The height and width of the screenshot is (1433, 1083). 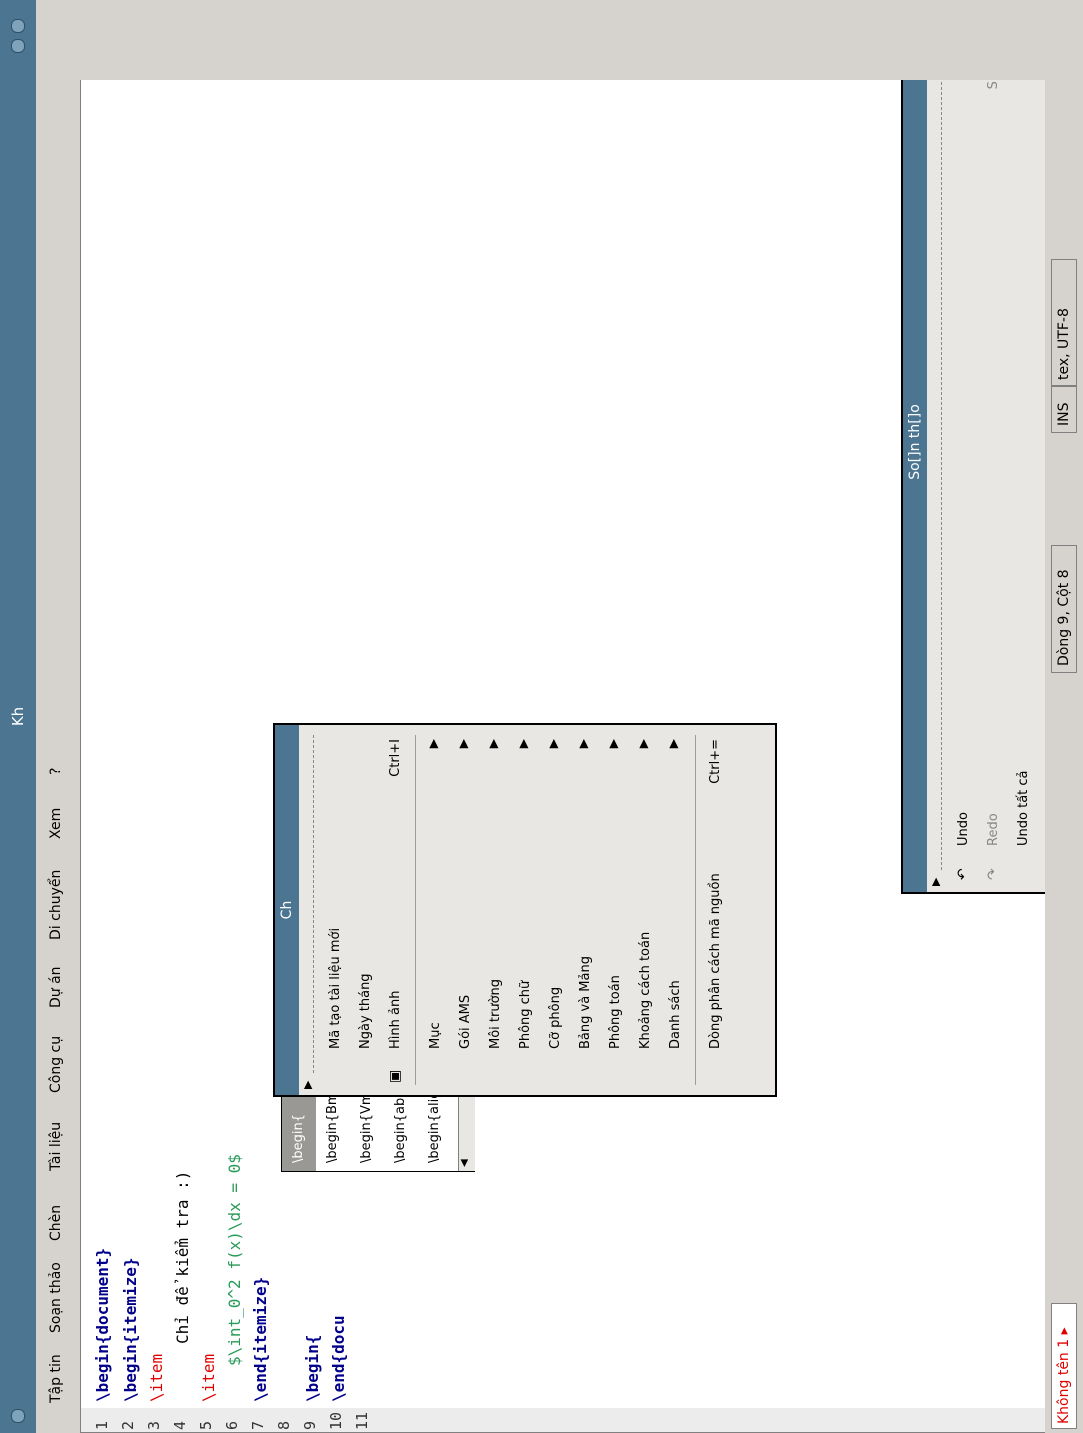 What do you see at coordinates (525, 1014) in the screenshot?
I see `menu-item-label: Phông chữ` at bounding box center [525, 1014].